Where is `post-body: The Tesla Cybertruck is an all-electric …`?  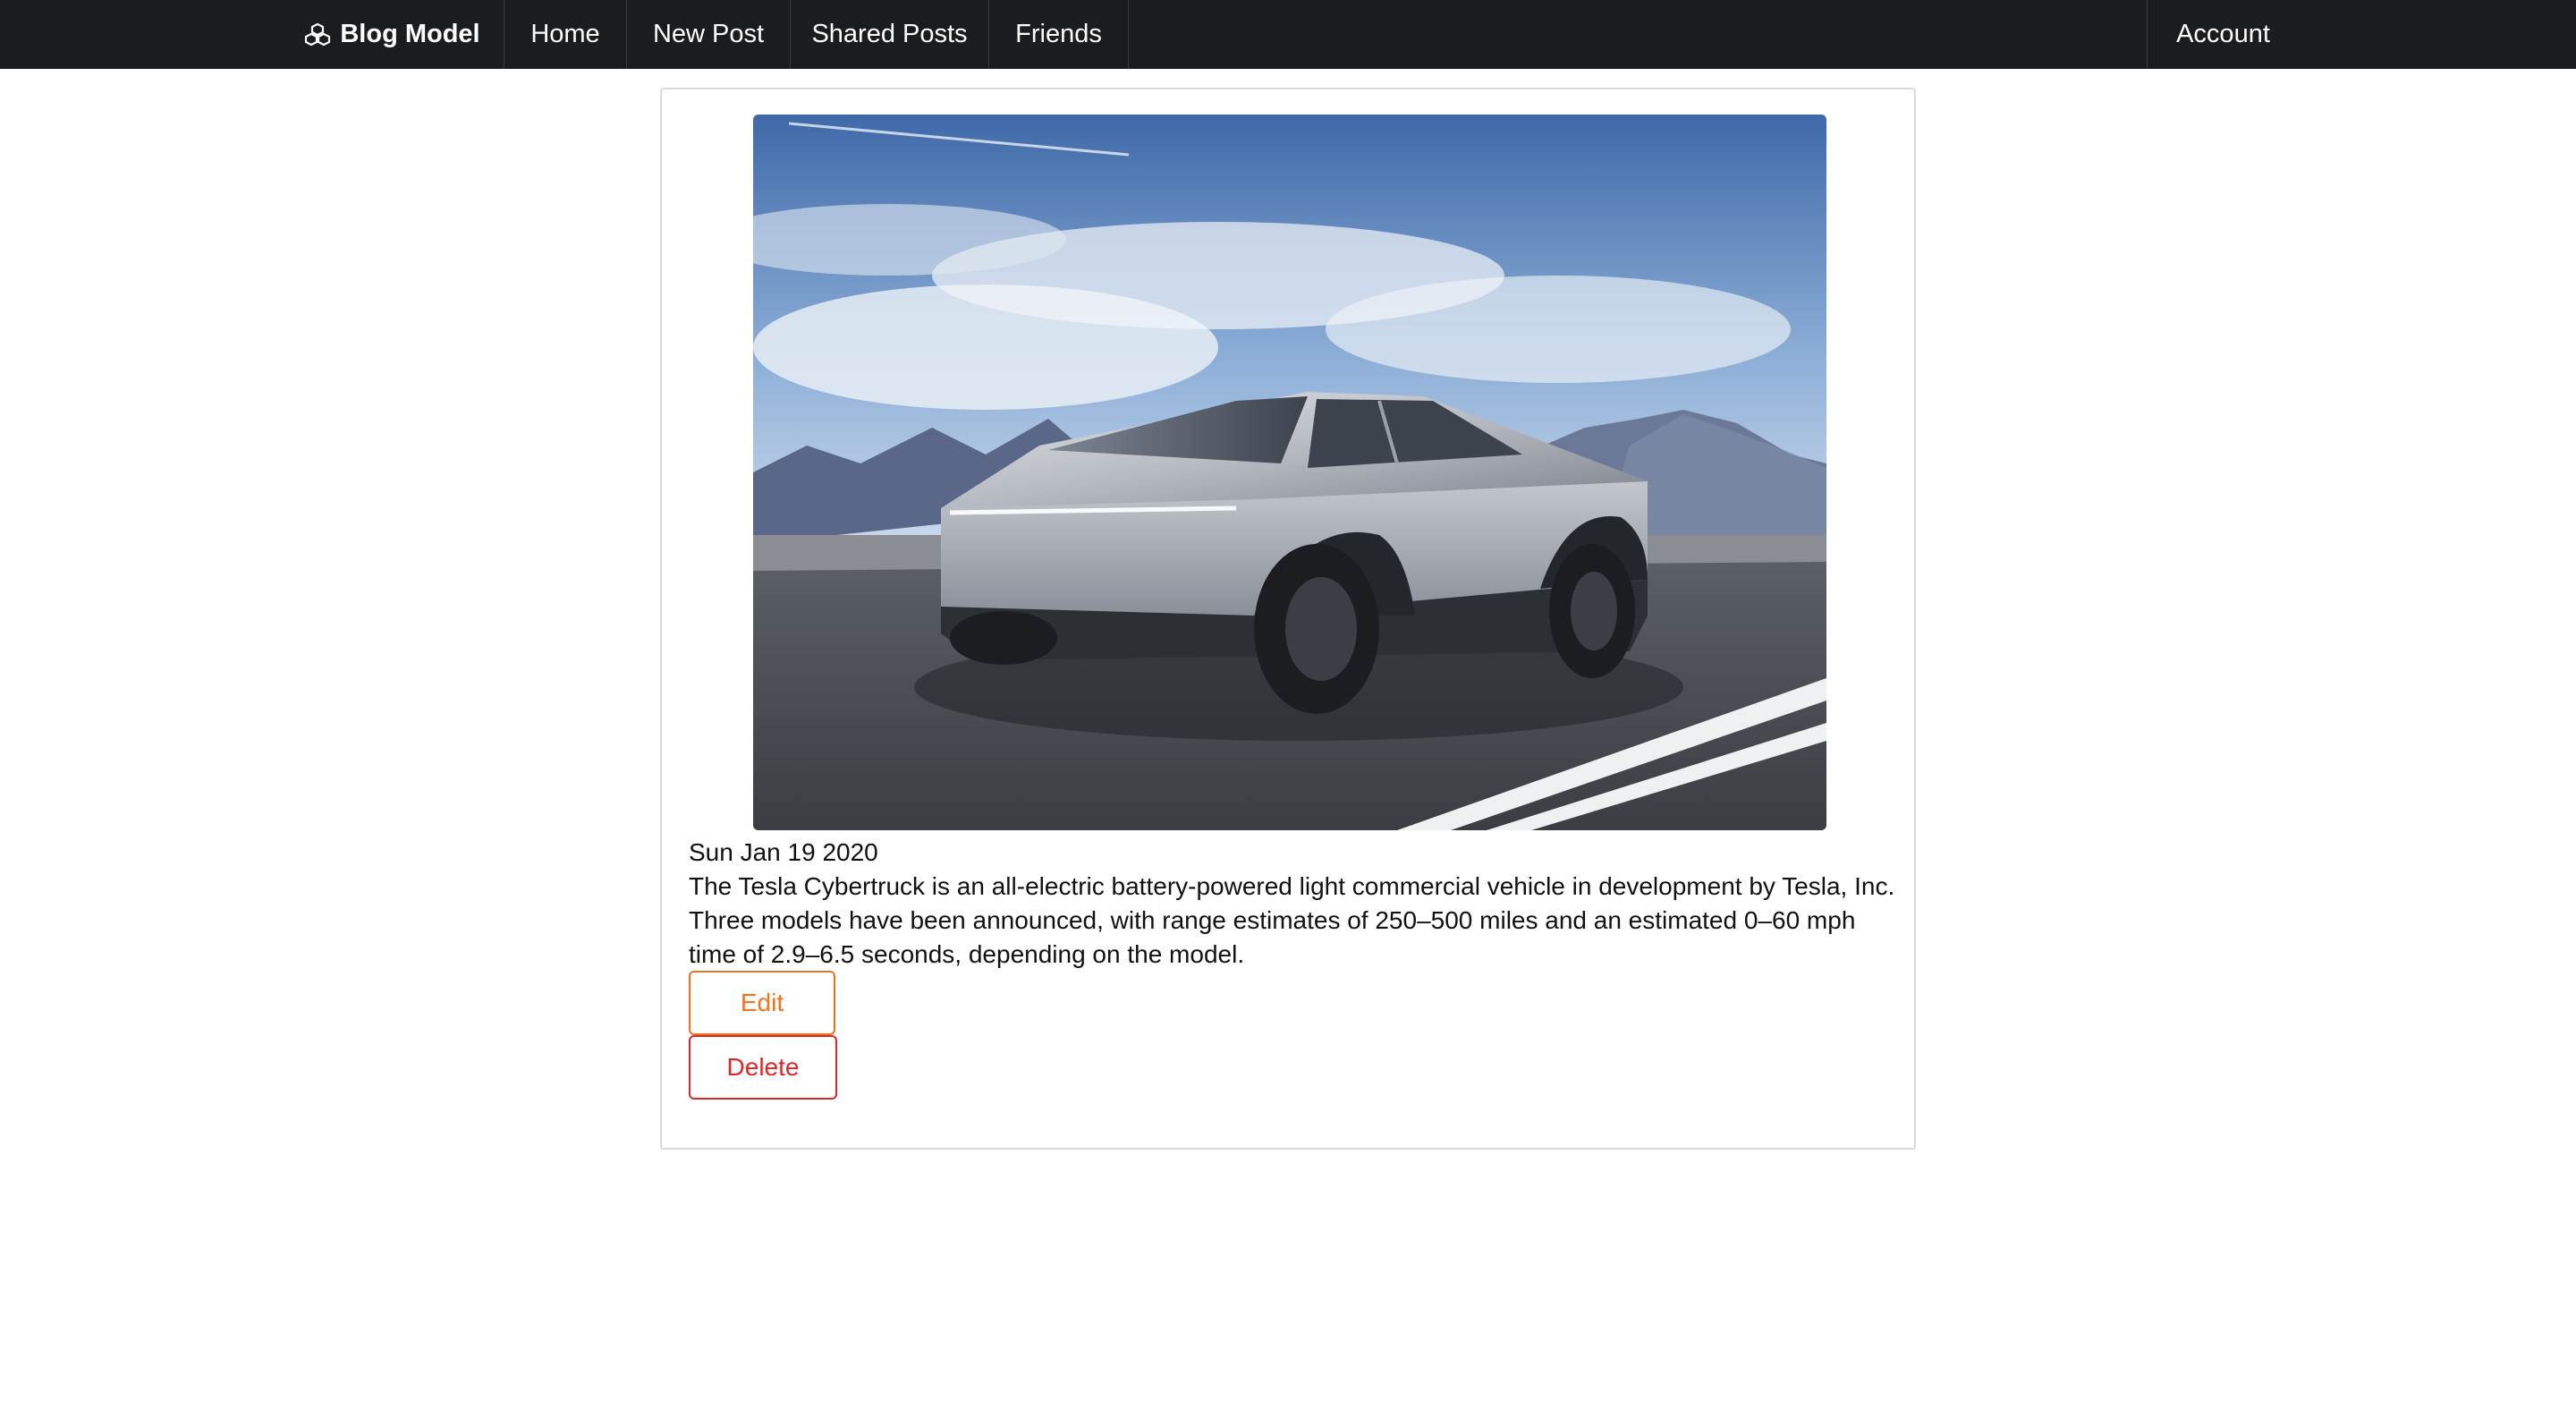
post-body: The Tesla Cybertruck is an all-electric … is located at coordinates (1292, 920).